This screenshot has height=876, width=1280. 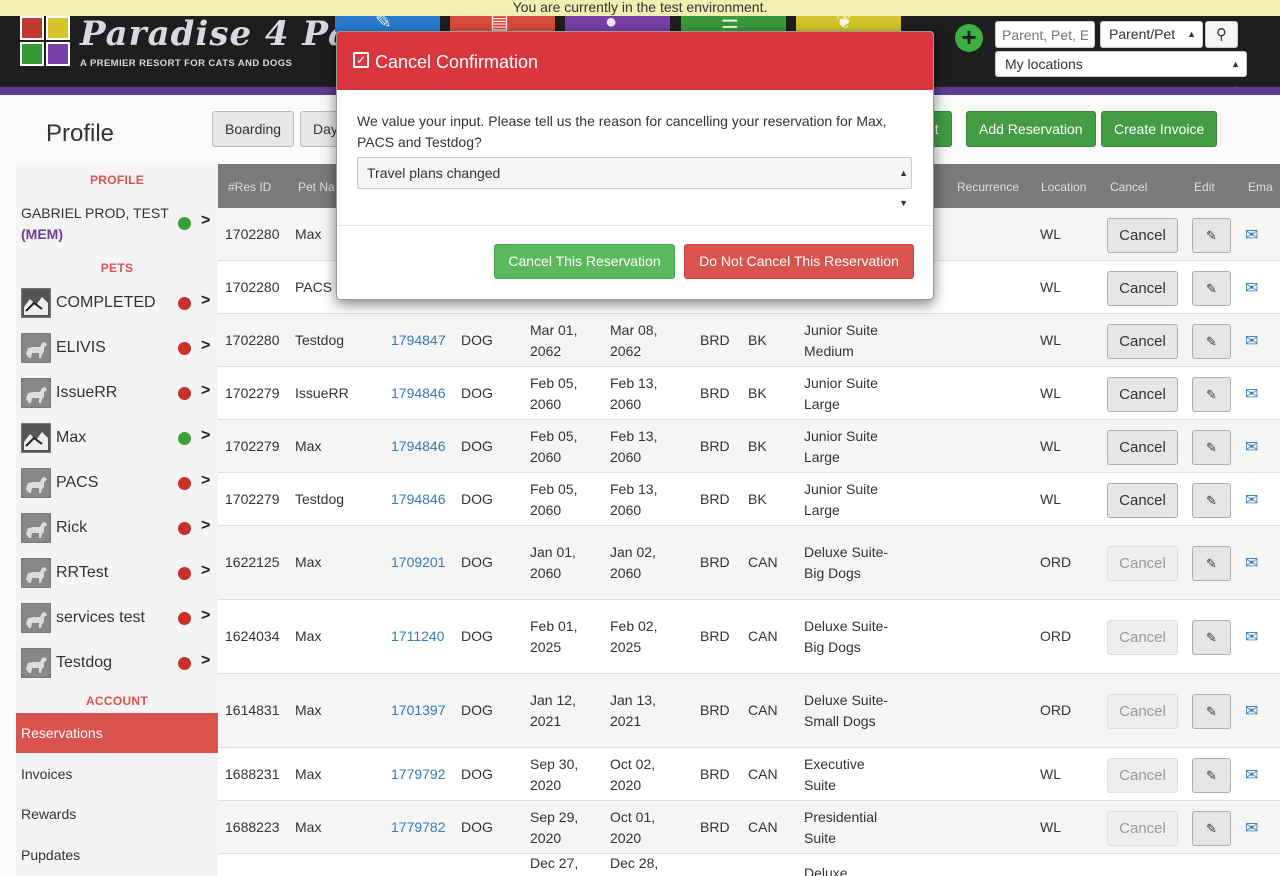 I want to click on do-not-cancel-button: Do Not Cancel This Reservation, so click(x=799, y=261).